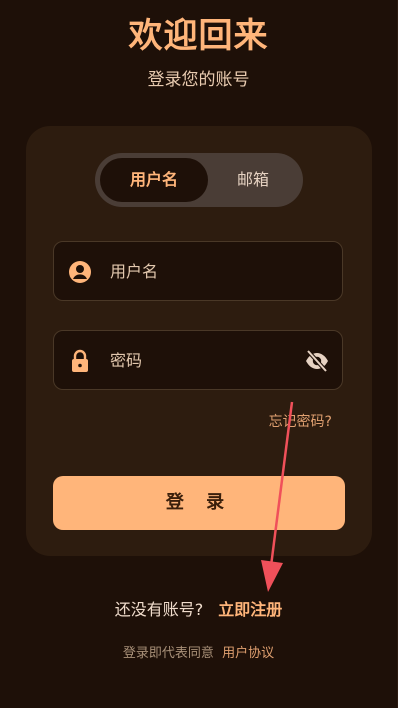 The width and height of the screenshot is (398, 708). What do you see at coordinates (80, 272) in the screenshot?
I see `user-circle-icon` at bounding box center [80, 272].